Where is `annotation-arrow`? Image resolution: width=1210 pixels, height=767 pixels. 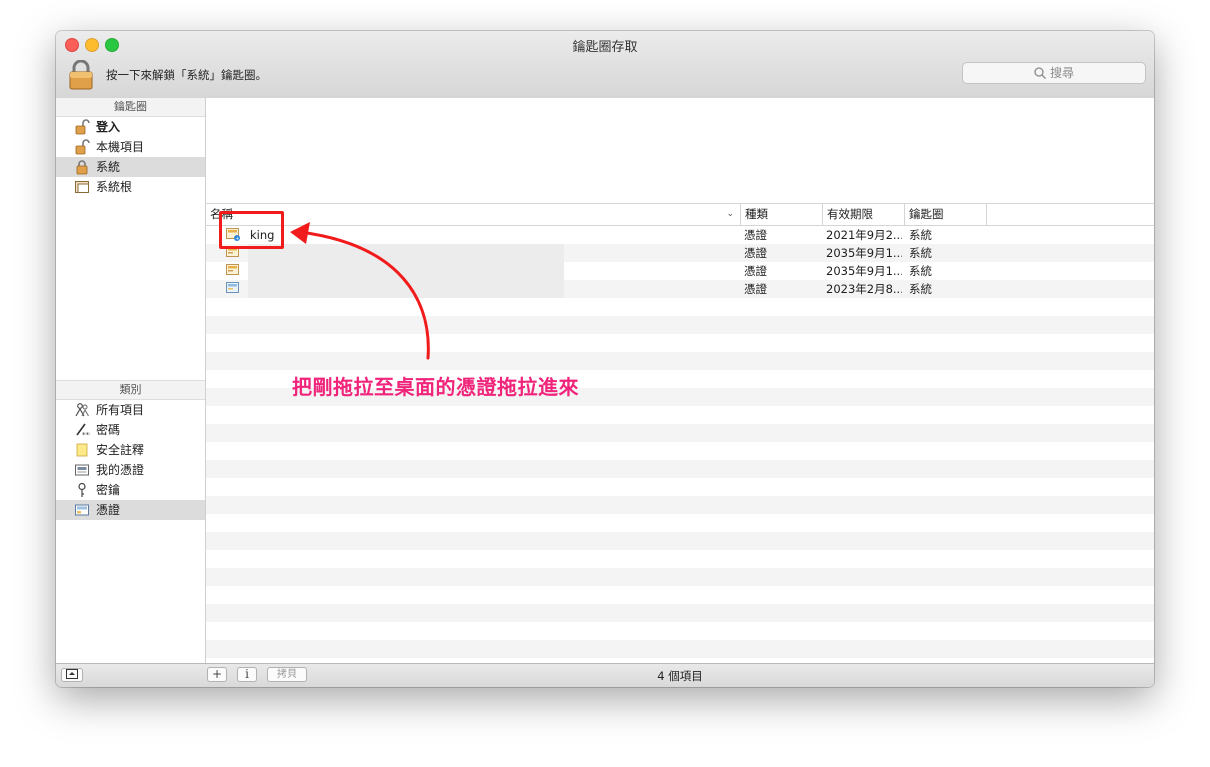 annotation-arrow is located at coordinates (360, 291).